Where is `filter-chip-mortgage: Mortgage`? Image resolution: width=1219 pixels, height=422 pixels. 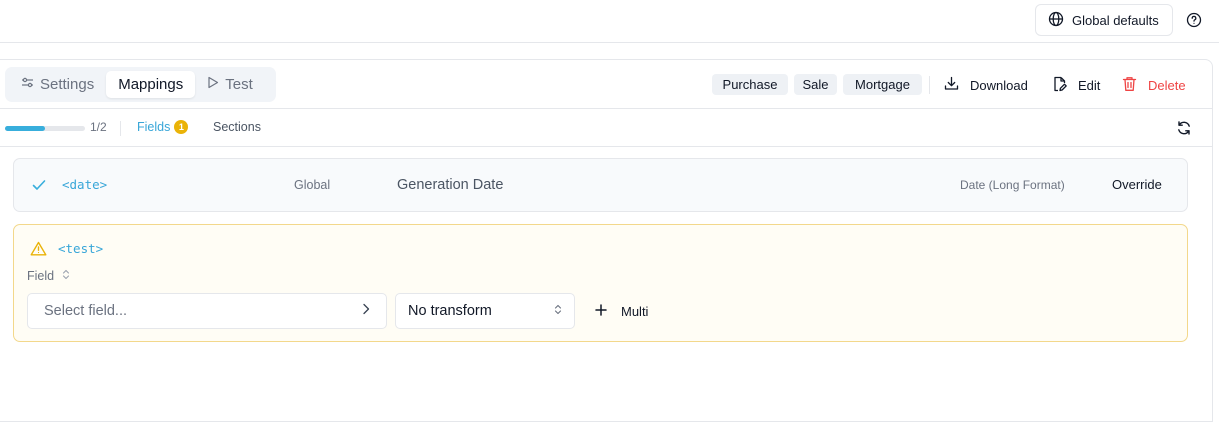 filter-chip-mortgage: Mortgage is located at coordinates (882, 84).